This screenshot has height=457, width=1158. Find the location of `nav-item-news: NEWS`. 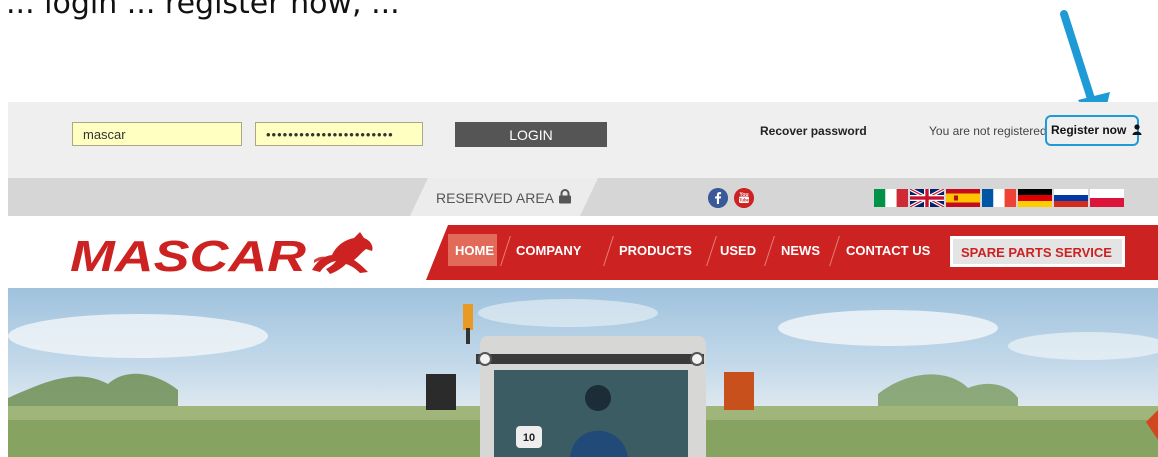

nav-item-news: NEWS is located at coordinates (800, 250).